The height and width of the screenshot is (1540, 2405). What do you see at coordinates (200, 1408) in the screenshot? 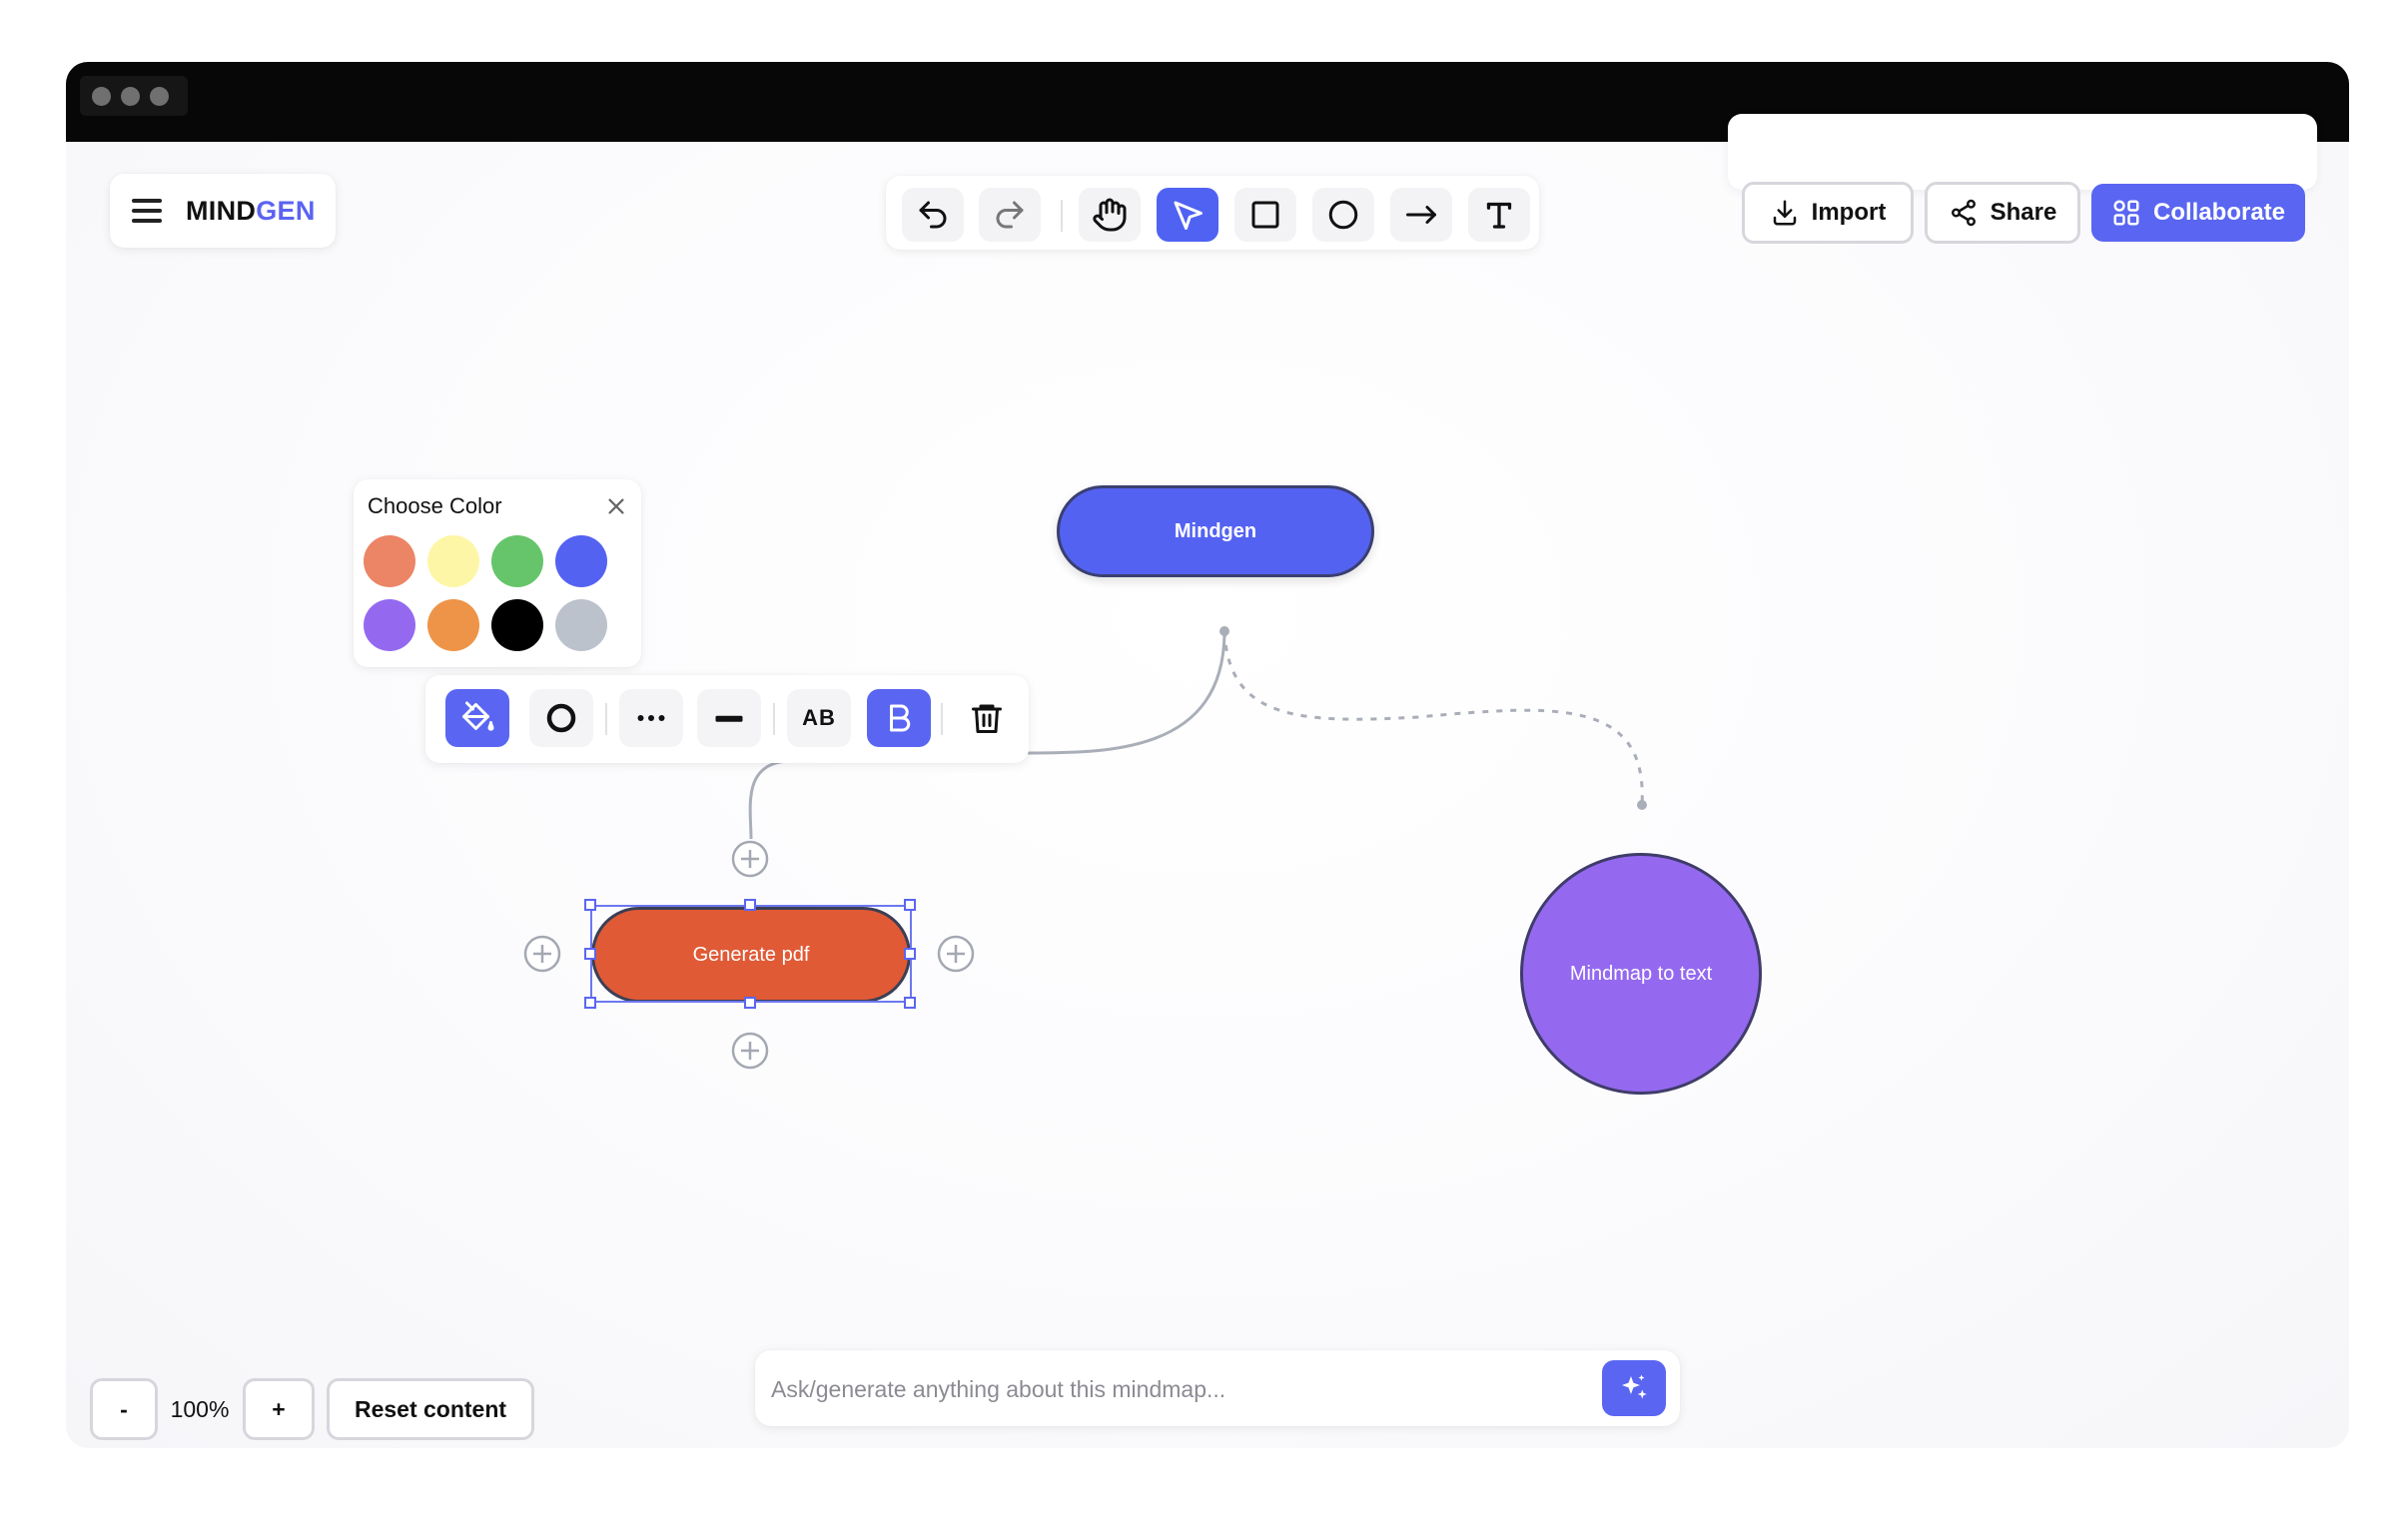
I see `zoom-level: 100%` at bounding box center [200, 1408].